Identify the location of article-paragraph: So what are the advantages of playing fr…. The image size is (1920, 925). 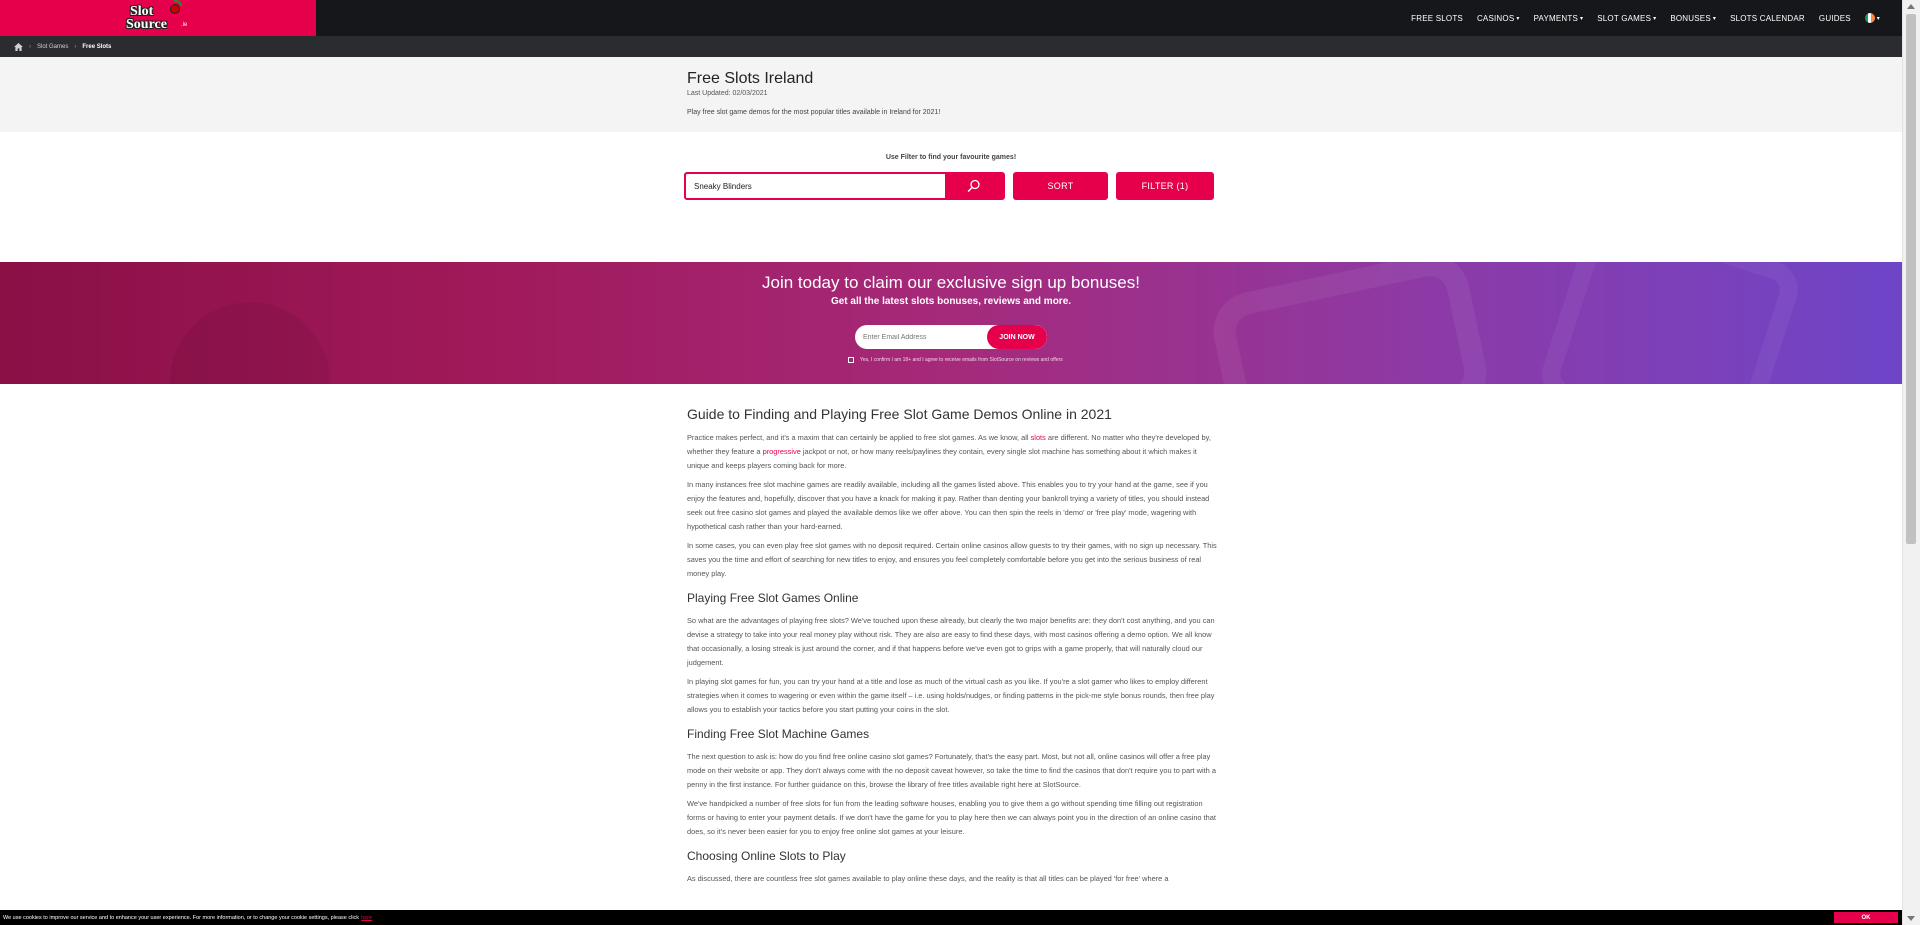
(951, 641).